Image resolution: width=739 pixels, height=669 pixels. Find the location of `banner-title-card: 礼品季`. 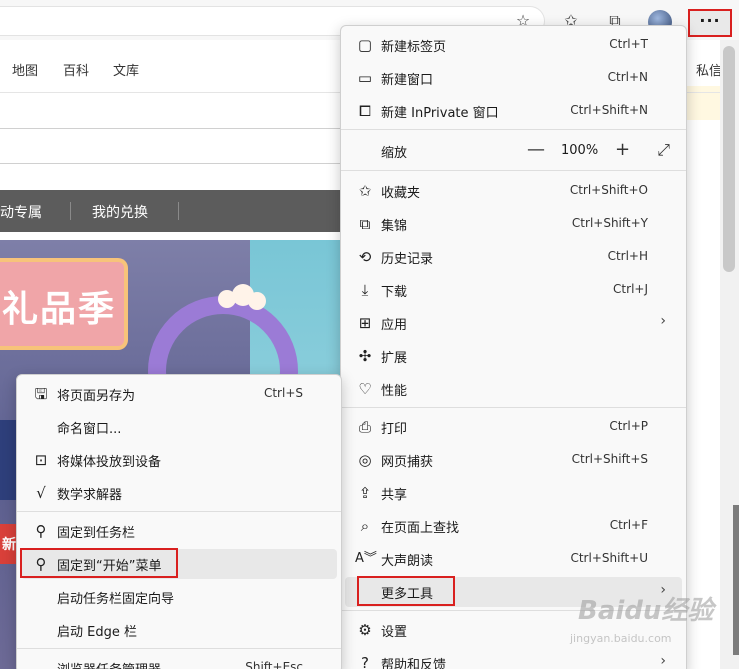

banner-title-card: 礼品季 is located at coordinates (64, 304).